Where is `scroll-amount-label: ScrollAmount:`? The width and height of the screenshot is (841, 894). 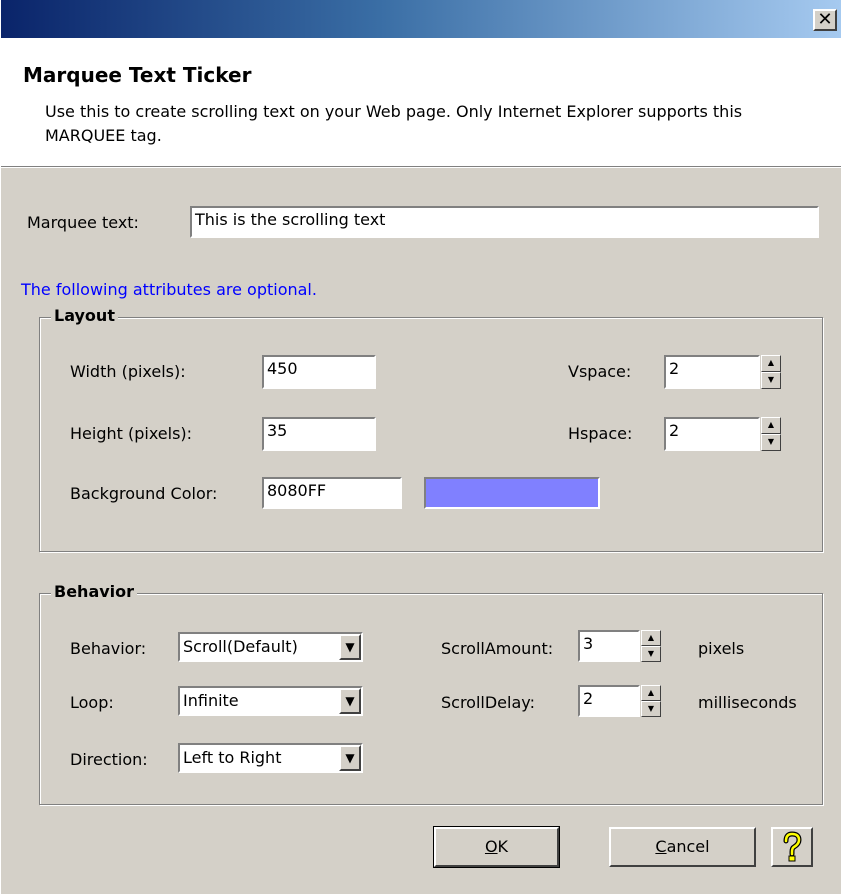
scroll-amount-label: ScrollAmount: is located at coordinates (497, 648).